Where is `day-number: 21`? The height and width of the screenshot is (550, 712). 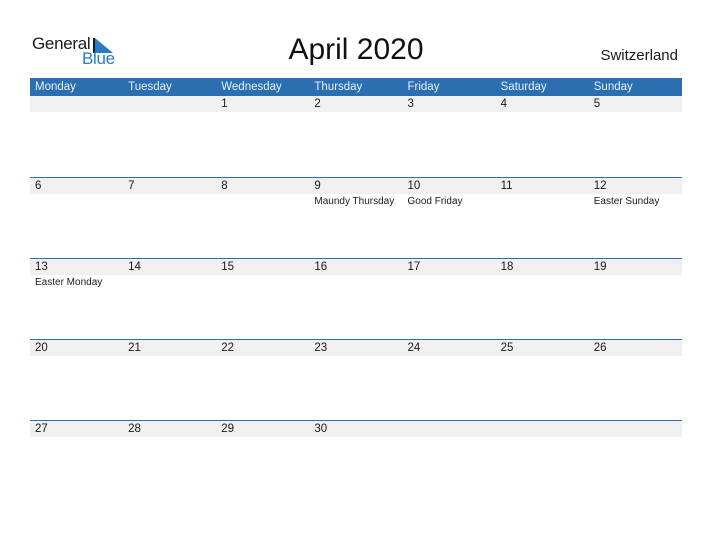 day-number: 21 is located at coordinates (134, 348).